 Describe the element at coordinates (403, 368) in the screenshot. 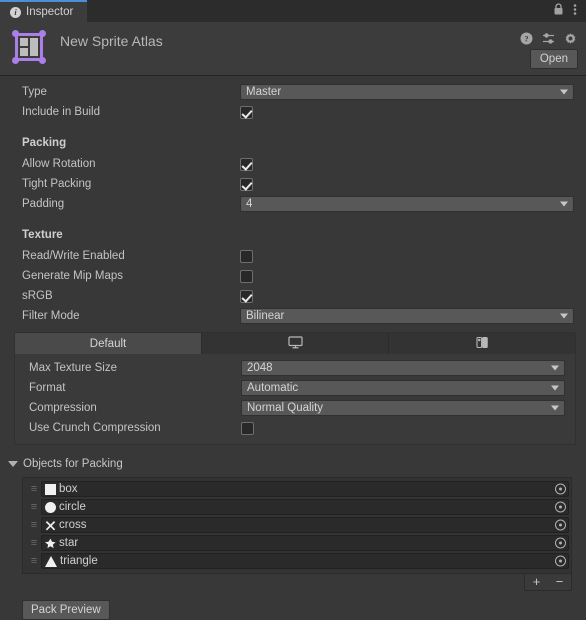

I see `max-texture-size-dropdown: 2048` at that location.